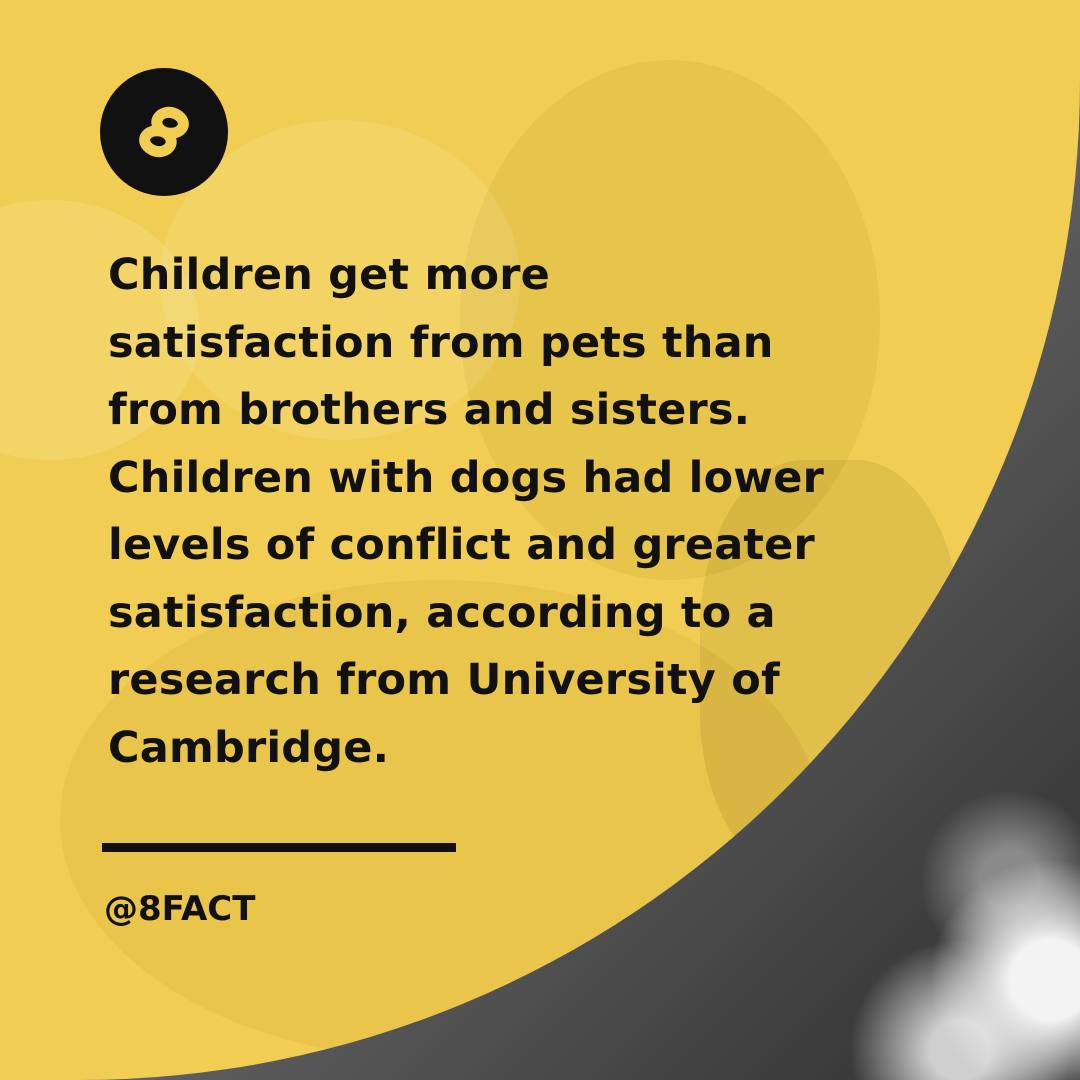  What do you see at coordinates (329, 275) in the screenshot?
I see `headline-line: Children get more` at bounding box center [329, 275].